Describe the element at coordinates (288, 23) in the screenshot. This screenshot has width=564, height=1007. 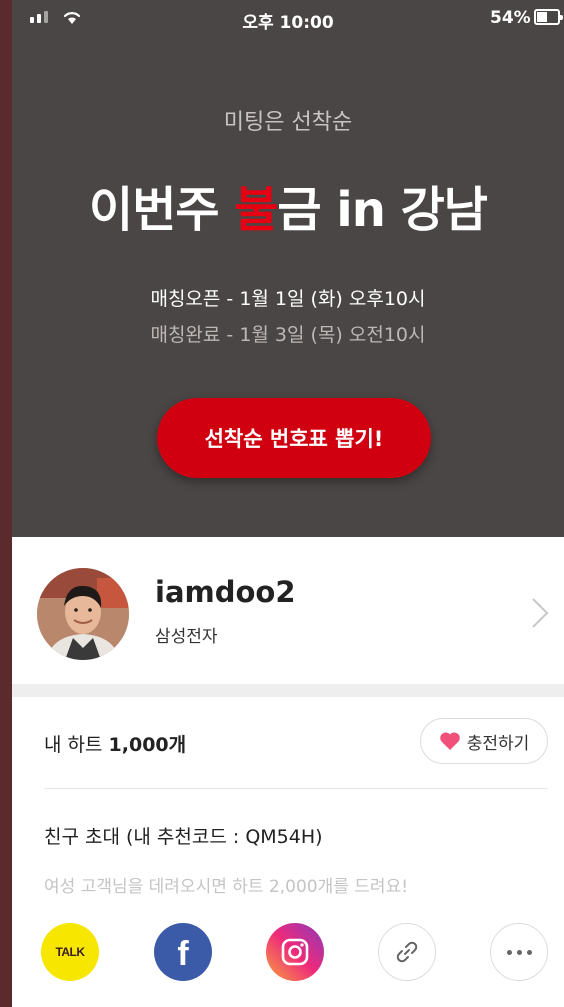
I see `status-time: 오후 10:00` at that location.